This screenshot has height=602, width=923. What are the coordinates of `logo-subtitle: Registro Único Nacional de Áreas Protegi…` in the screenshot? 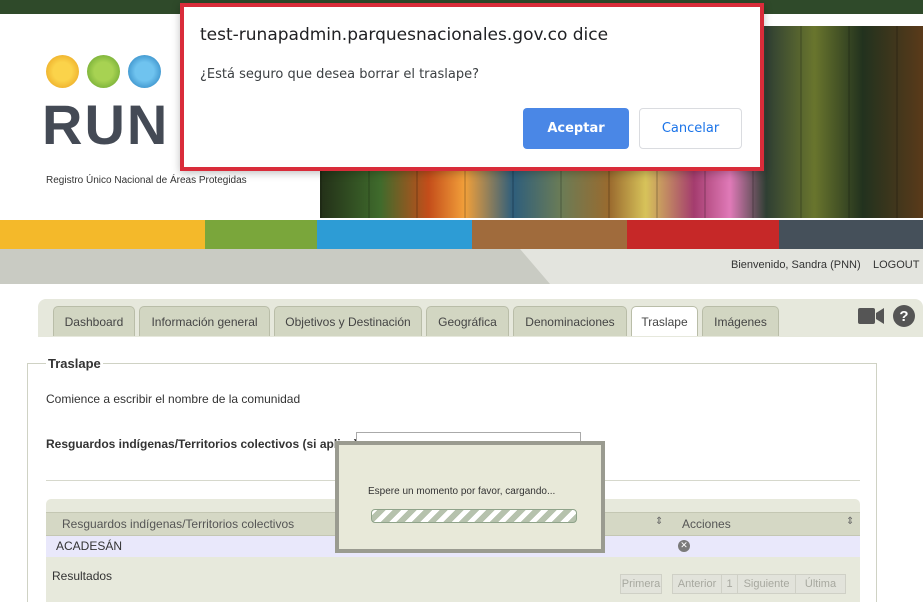 It's located at (146, 180).